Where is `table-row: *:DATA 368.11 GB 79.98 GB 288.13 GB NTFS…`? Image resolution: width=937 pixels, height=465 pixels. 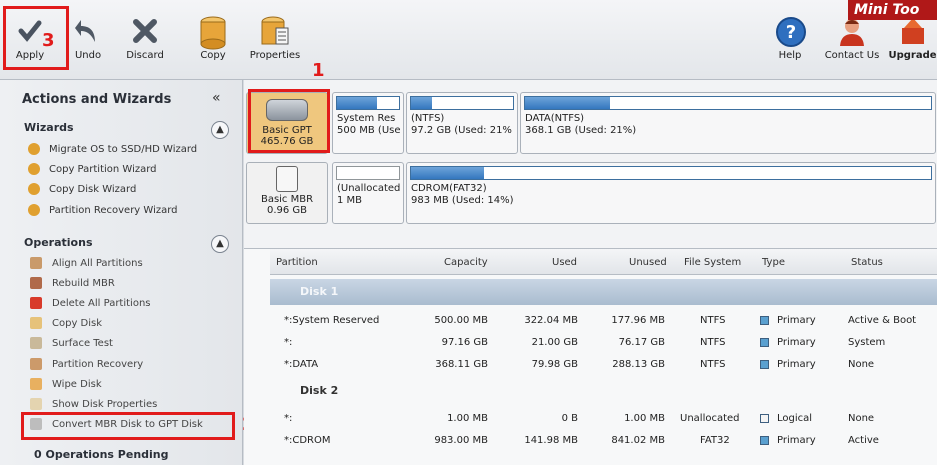
table-row: *:DATA 368.11 GB 79.98 GB 288.13 GB NTFS… is located at coordinates (603, 365).